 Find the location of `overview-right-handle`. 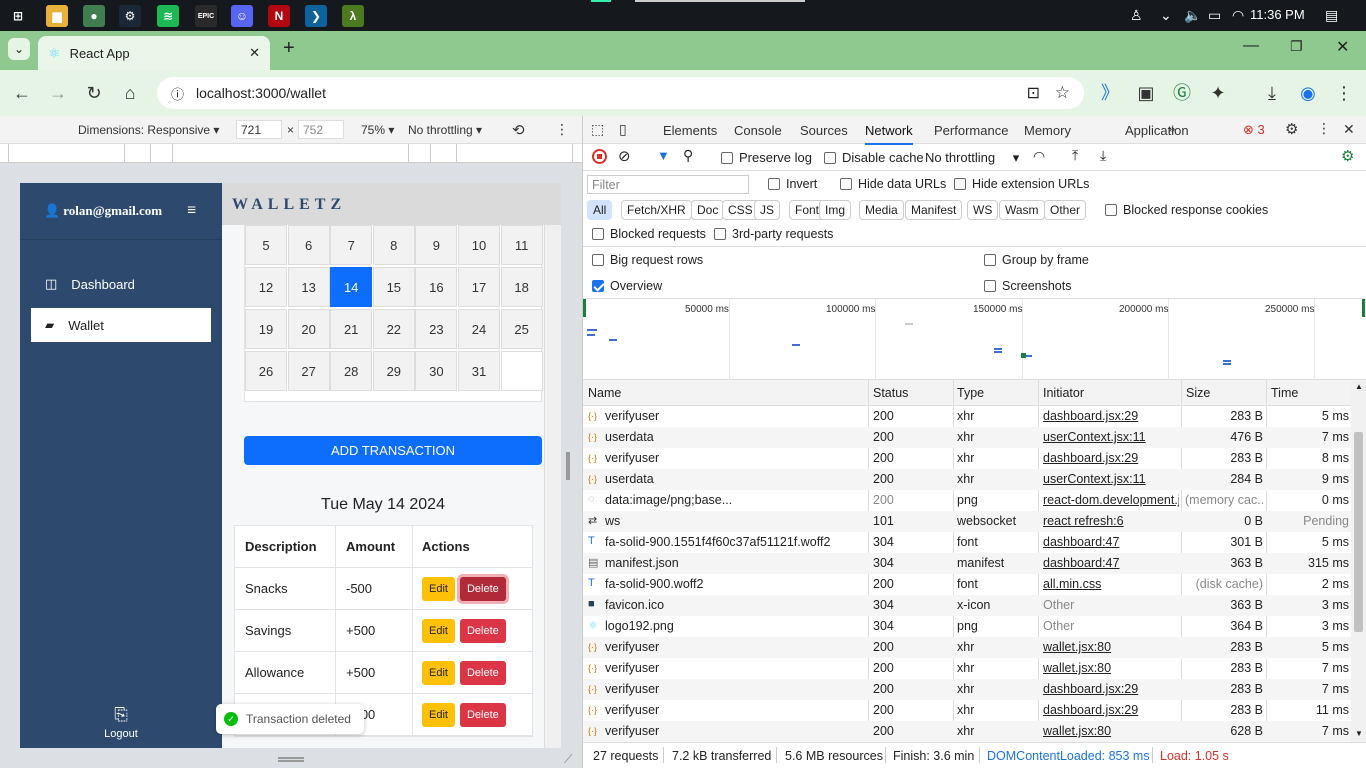

overview-right-handle is located at coordinates (1363, 308).